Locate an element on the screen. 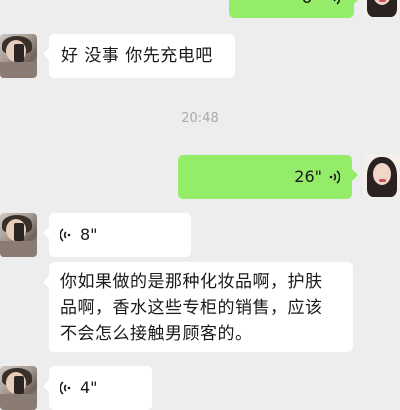 The image size is (400, 410). voice-message-bubble: 8" is located at coordinates (117, 235).